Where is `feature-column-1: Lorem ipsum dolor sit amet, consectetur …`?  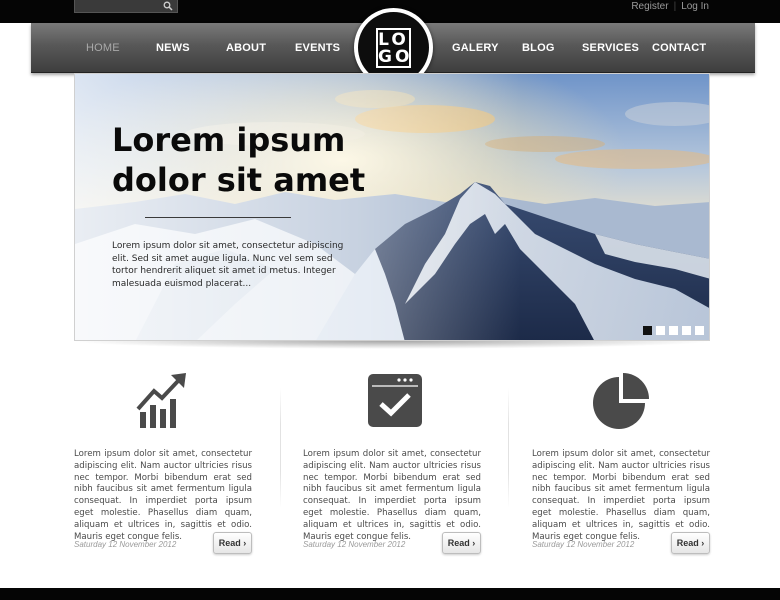 feature-column-1: Lorem ipsum dolor sit amet, consectetur … is located at coordinates (163, 465).